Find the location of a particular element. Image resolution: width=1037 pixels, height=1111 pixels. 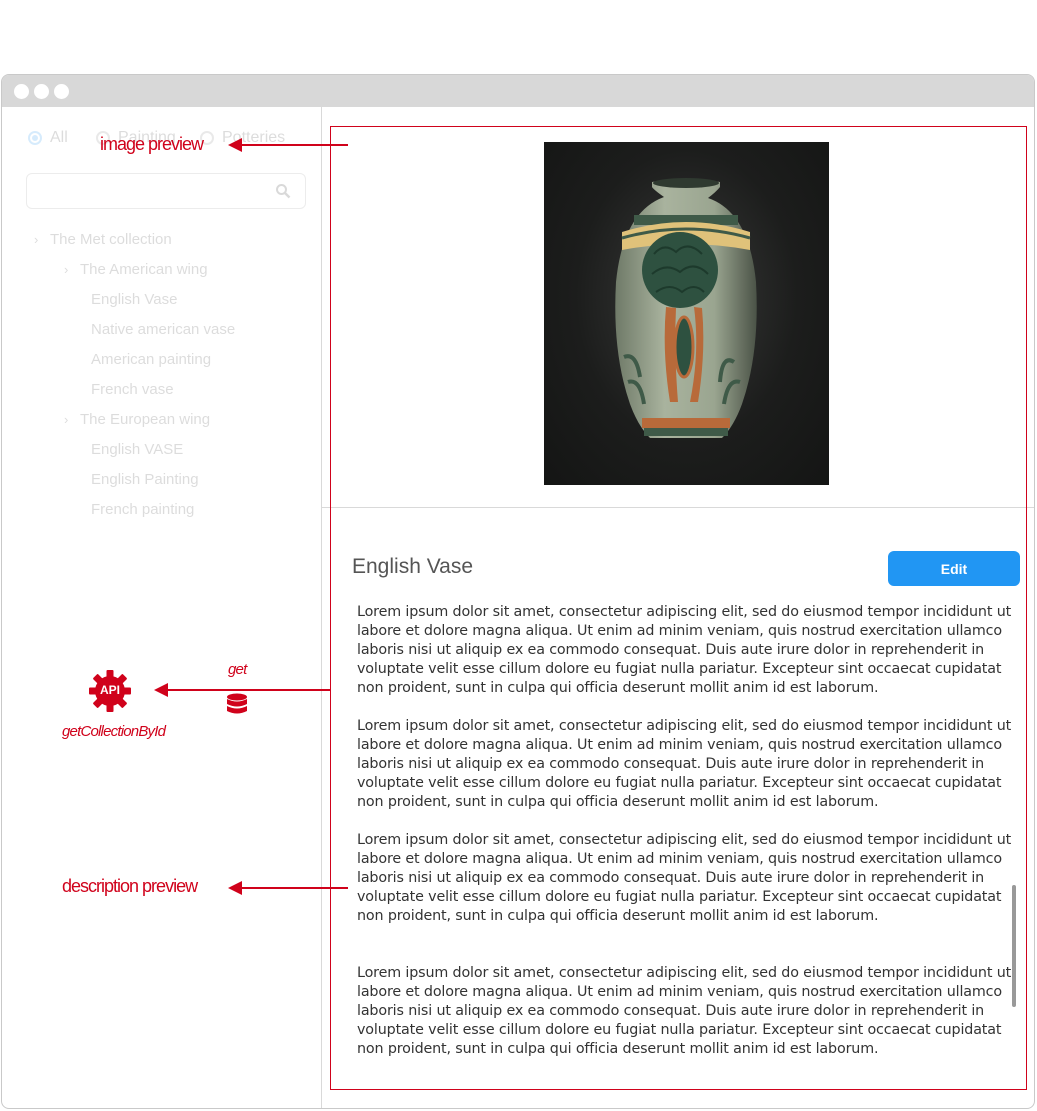

tree-item-label: The European wing is located at coordinates (145, 419).